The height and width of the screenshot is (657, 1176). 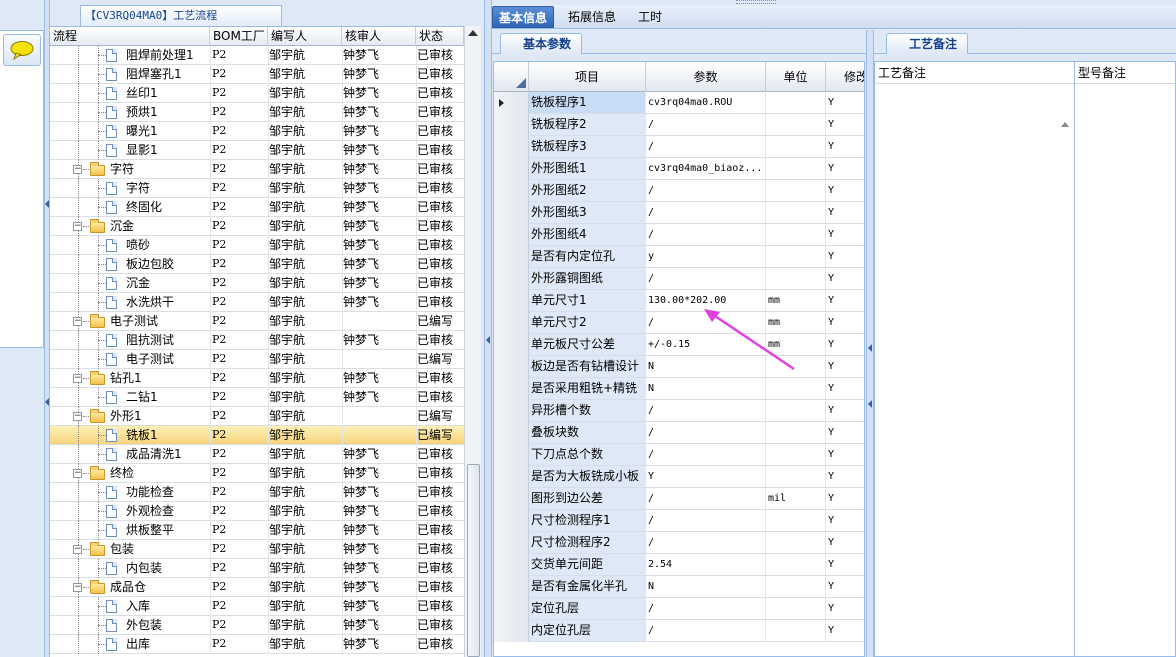 What do you see at coordinates (706, 256) in the screenshot?
I see `param-value-cell: y` at bounding box center [706, 256].